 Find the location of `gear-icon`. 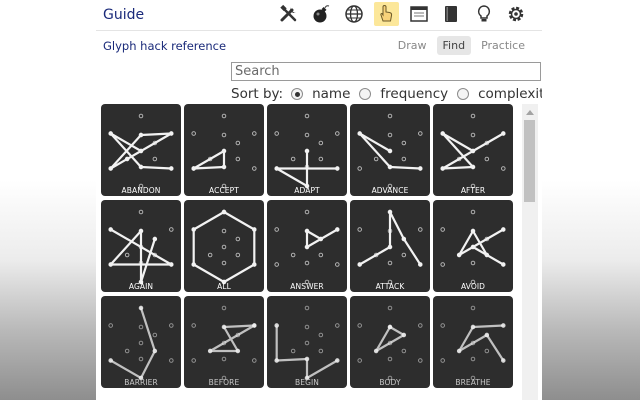

gear-icon is located at coordinates (516, 14).